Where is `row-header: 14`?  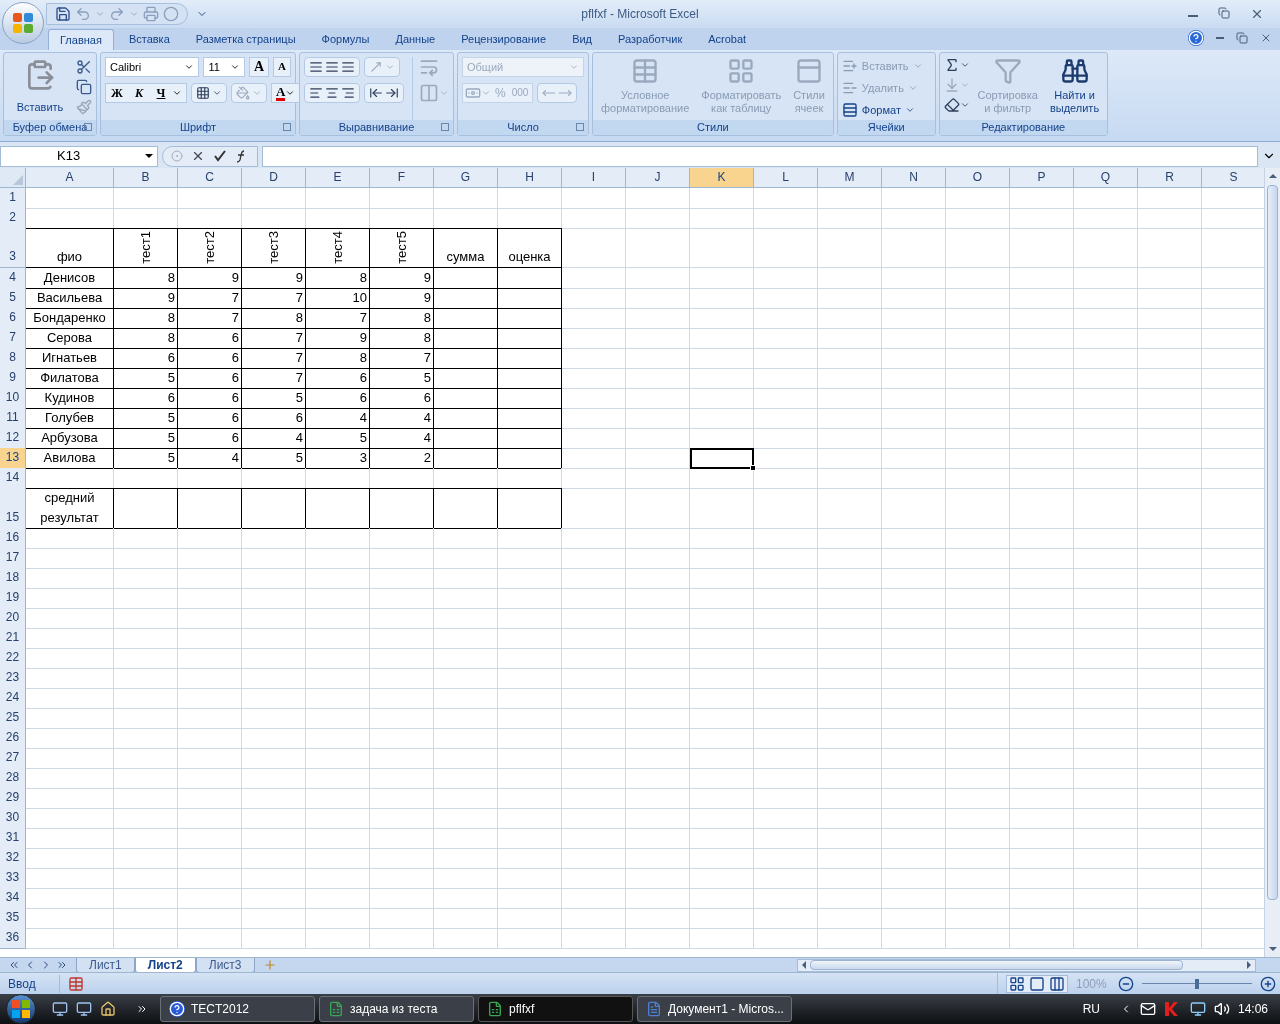
row-header: 14 is located at coordinates (13, 478).